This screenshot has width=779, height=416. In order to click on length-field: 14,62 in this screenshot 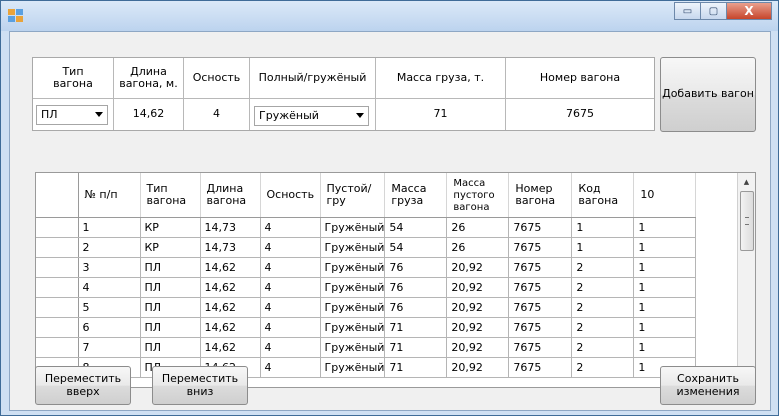, I will do `click(149, 114)`.